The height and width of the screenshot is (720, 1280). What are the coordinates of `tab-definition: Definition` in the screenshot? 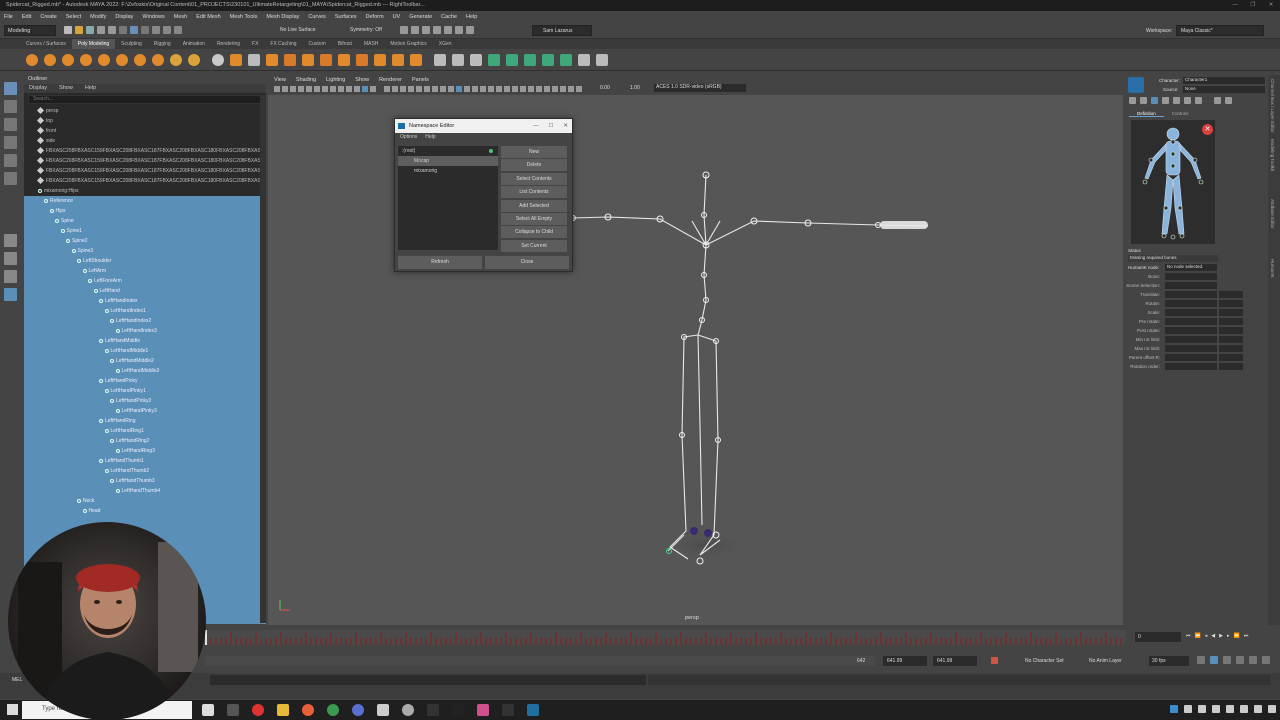 It's located at (1146, 114).